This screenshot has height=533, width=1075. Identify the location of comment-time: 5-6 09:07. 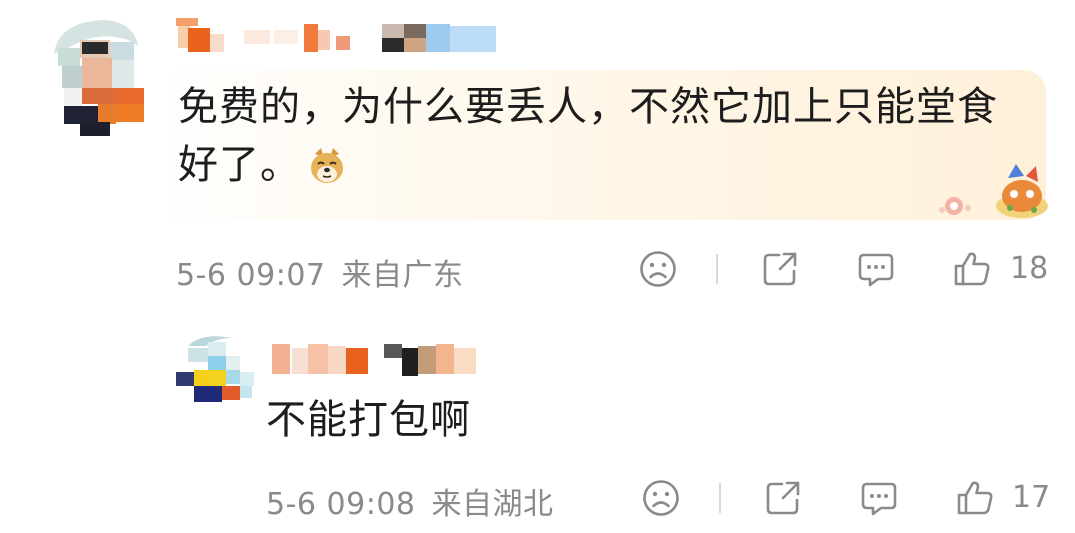
(251, 275).